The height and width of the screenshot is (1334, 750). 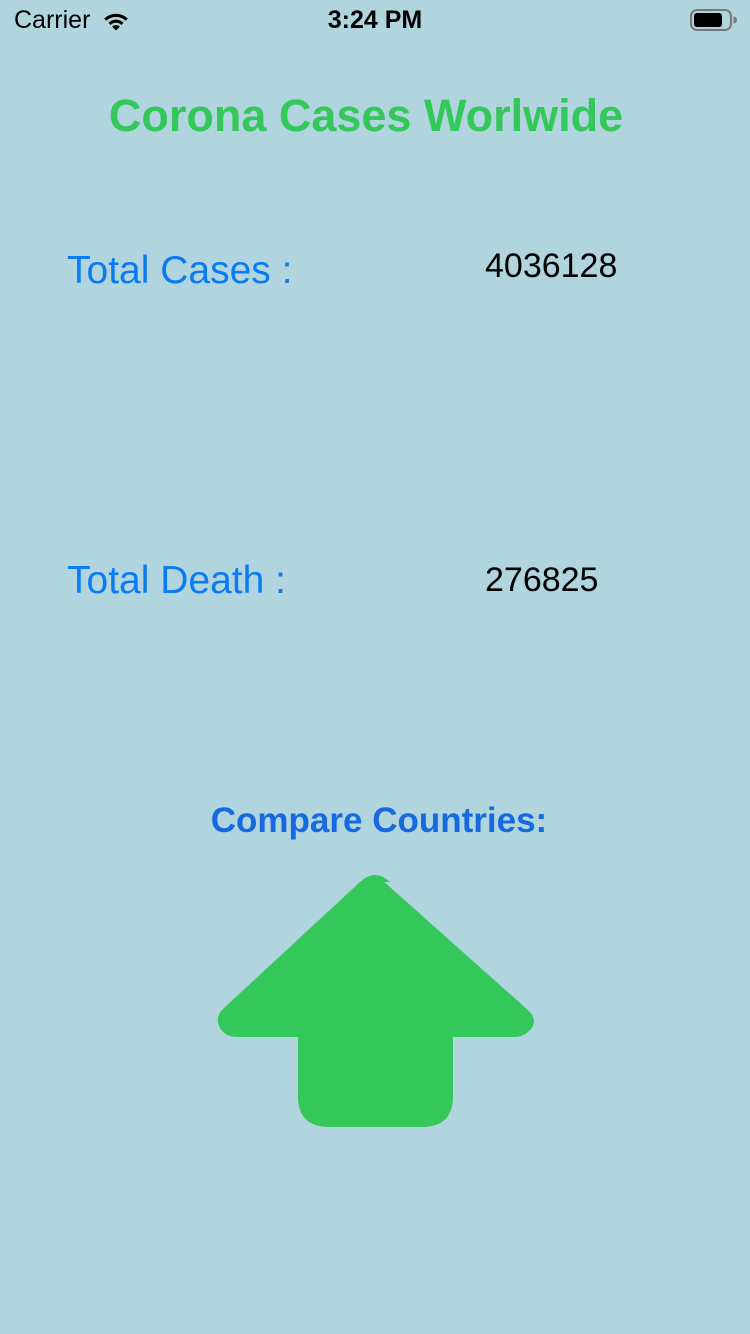 I want to click on status-bar: Carrier 3:24 PM, so click(x=375, y=20).